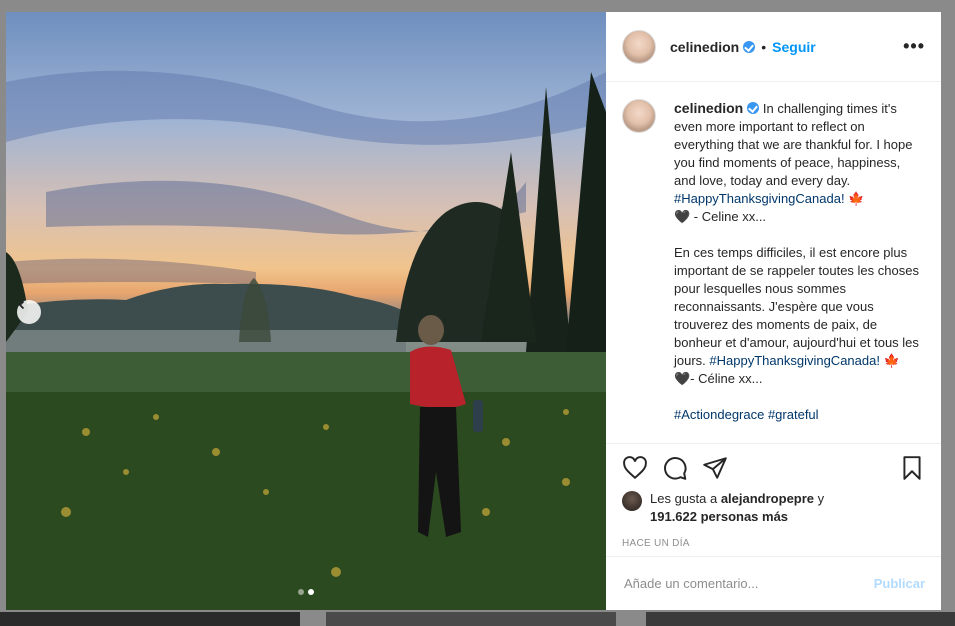 The width and height of the screenshot is (955, 626). Describe the element at coordinates (708, 108) in the screenshot. I see `caption-username: celinedion` at that location.